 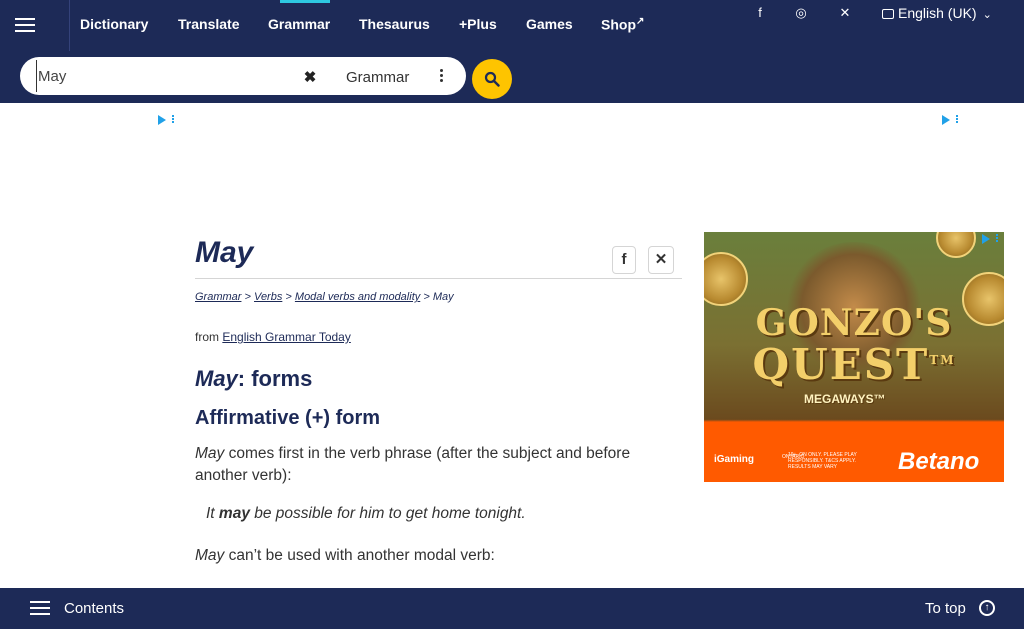 What do you see at coordinates (275, 378) in the screenshot?
I see `section-heading-rest: : forms` at bounding box center [275, 378].